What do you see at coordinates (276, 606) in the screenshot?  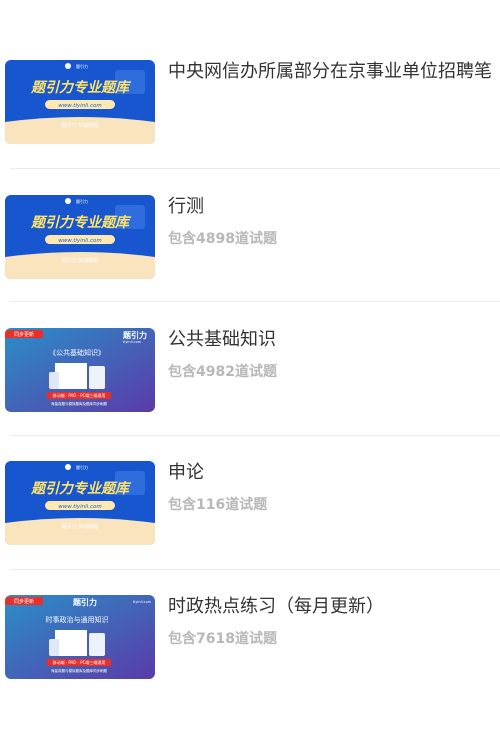 I see `item-title: 时政热点练习（每月更新）` at bounding box center [276, 606].